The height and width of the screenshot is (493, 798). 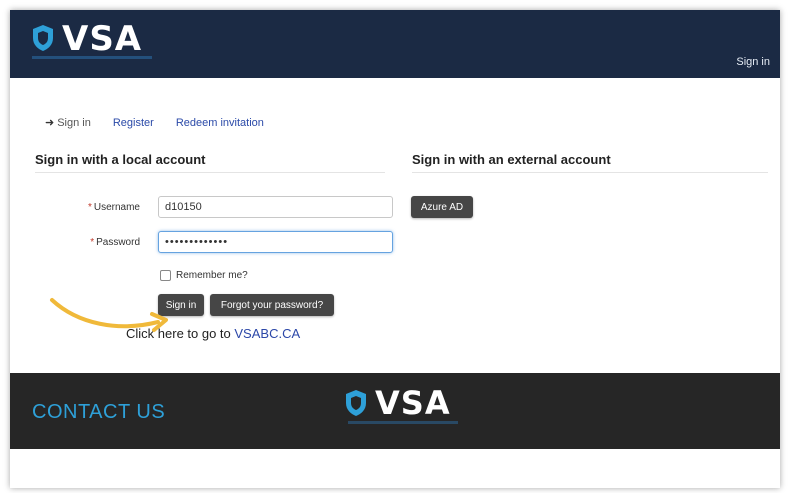 What do you see at coordinates (272, 305) in the screenshot?
I see `forgot-password-button: Forgot your password?` at bounding box center [272, 305].